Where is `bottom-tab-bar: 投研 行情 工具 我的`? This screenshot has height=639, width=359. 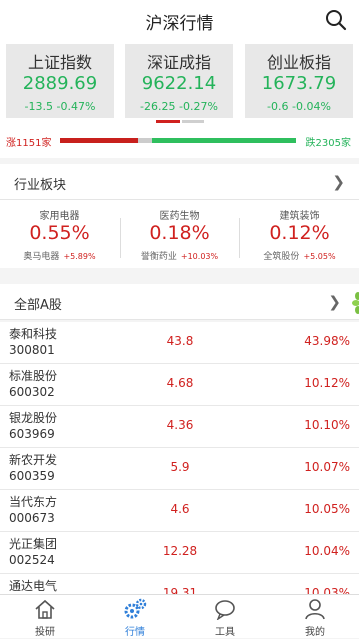 bottom-tab-bar: 投研 行情 工具 我的 is located at coordinates (179, 616).